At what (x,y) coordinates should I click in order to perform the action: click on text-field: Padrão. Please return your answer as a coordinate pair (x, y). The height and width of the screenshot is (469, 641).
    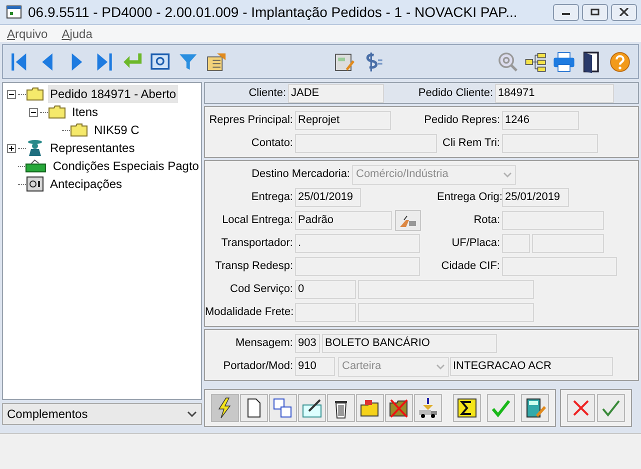
    Looking at the image, I should click on (343, 220).